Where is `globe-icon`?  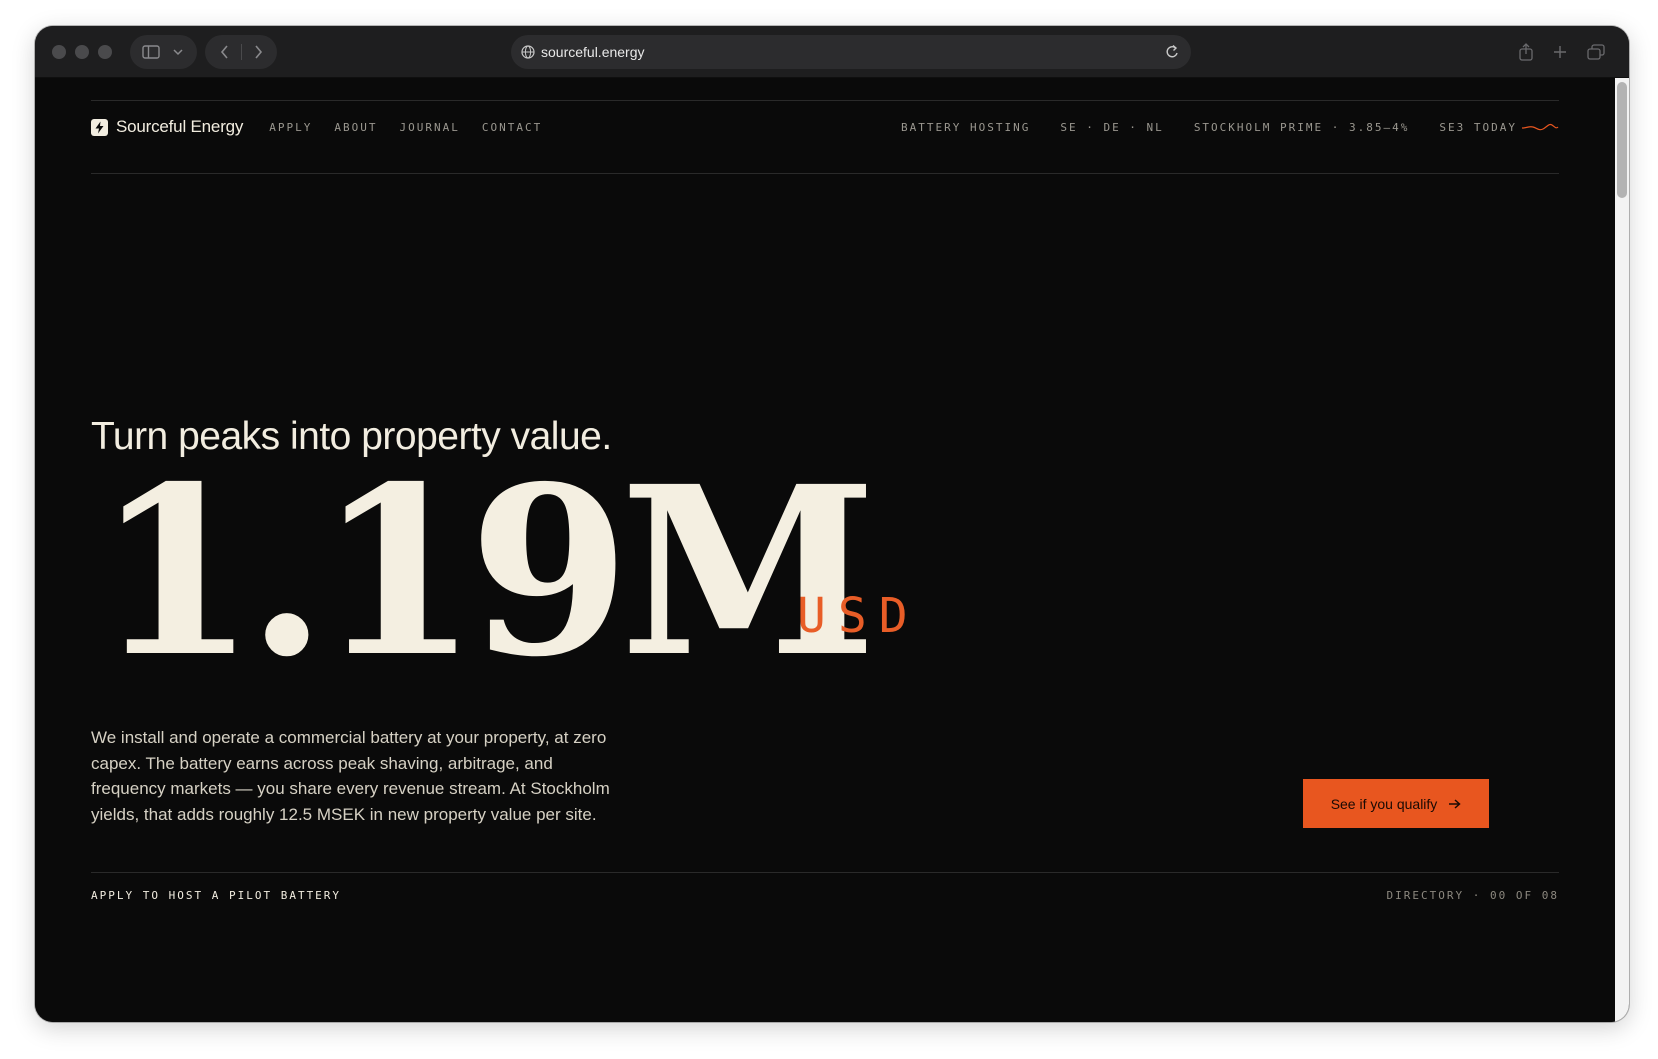
globe-icon is located at coordinates (528, 54).